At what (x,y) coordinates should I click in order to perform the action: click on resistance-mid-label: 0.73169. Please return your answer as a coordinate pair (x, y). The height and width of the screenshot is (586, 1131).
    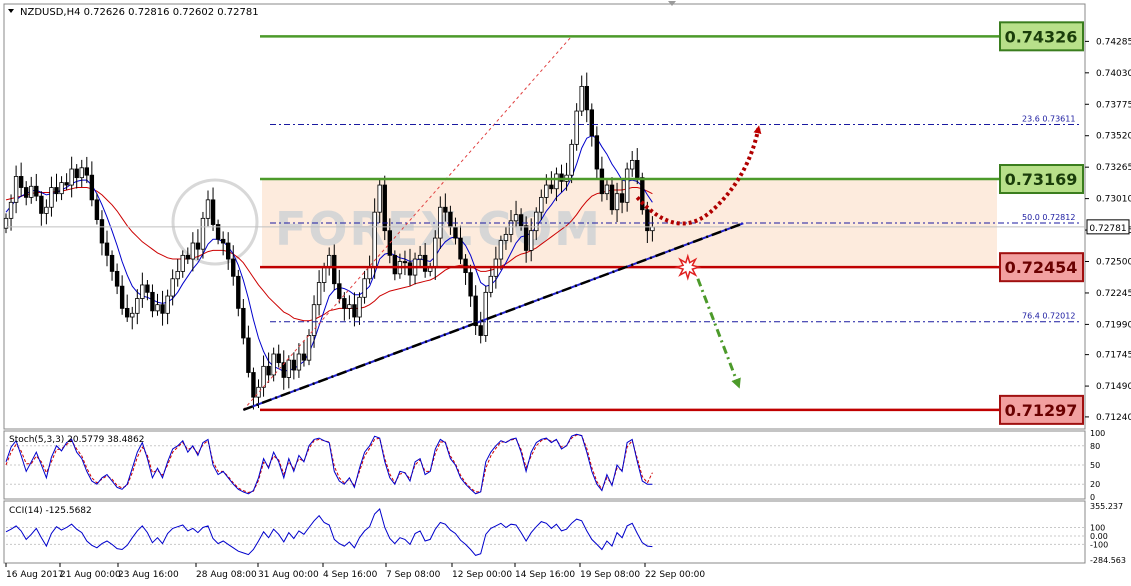
    Looking at the image, I should click on (1041, 179).